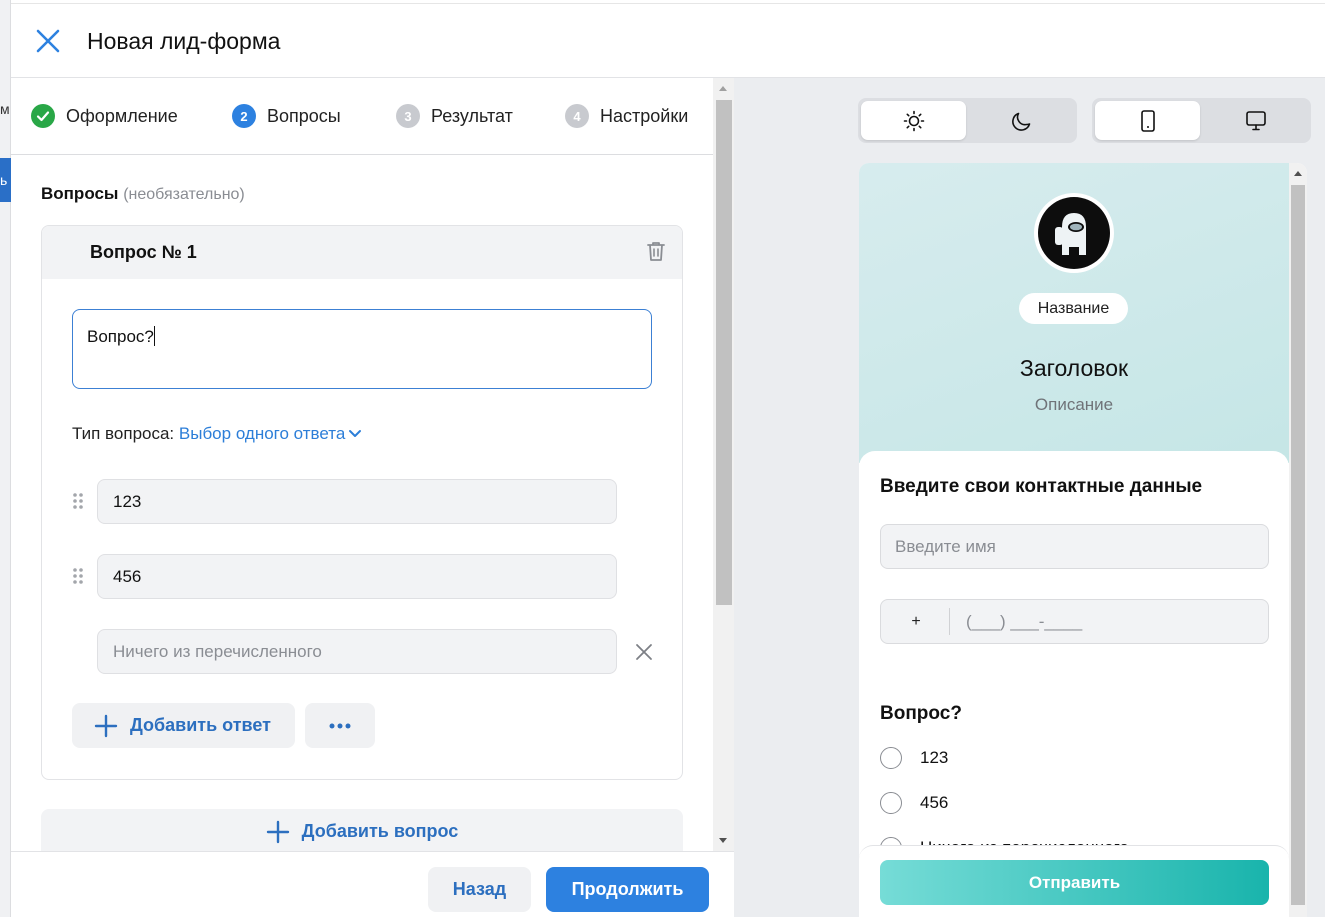  I want to click on step-number: 2, so click(244, 116).